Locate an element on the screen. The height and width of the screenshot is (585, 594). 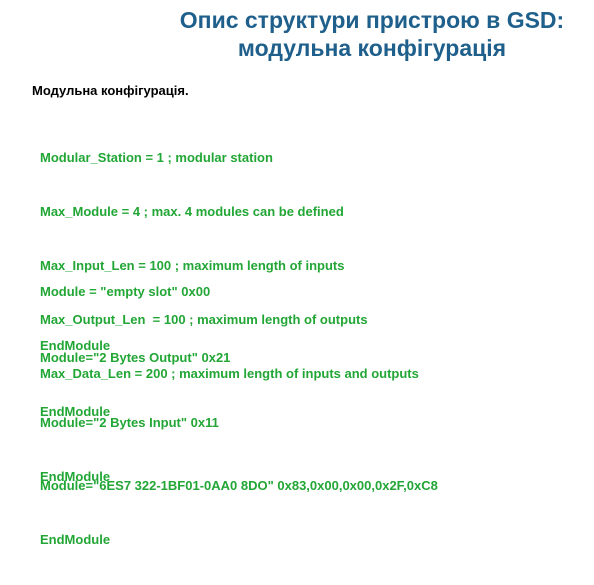
module-definition: Module = "empty slot" 0x00 is located at coordinates (125, 291).